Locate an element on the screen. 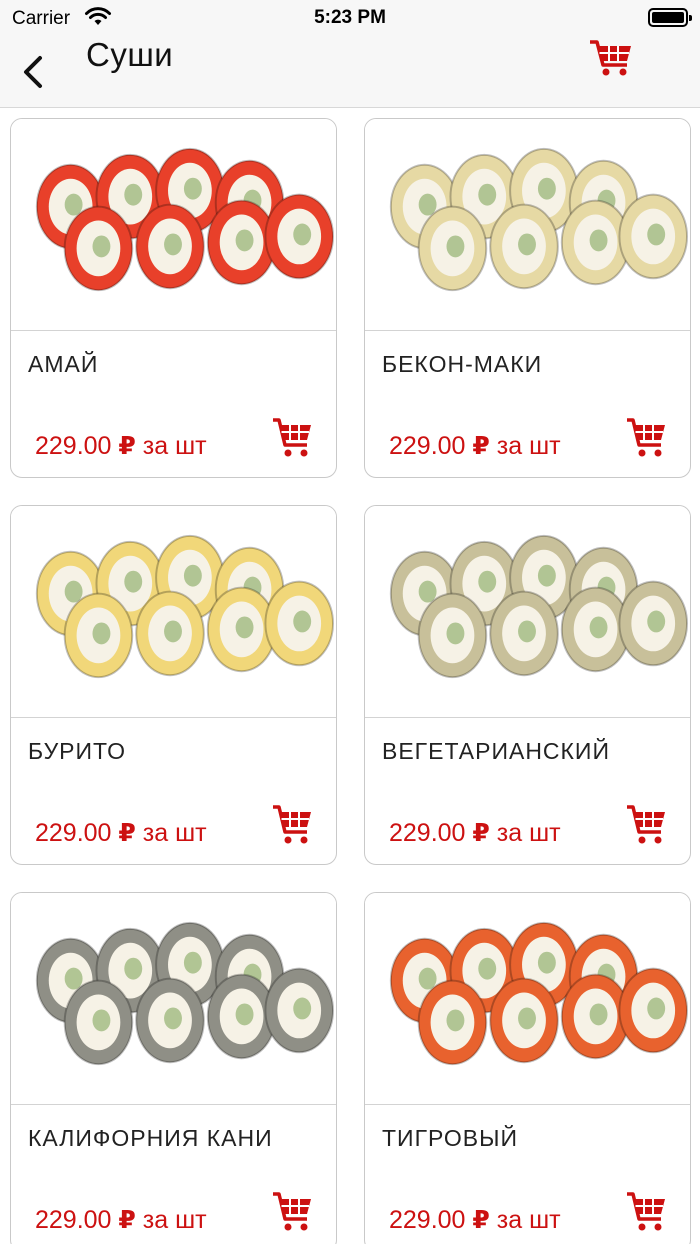 The image size is (700, 1244). status-time: 5:23 PM is located at coordinates (350, 17).